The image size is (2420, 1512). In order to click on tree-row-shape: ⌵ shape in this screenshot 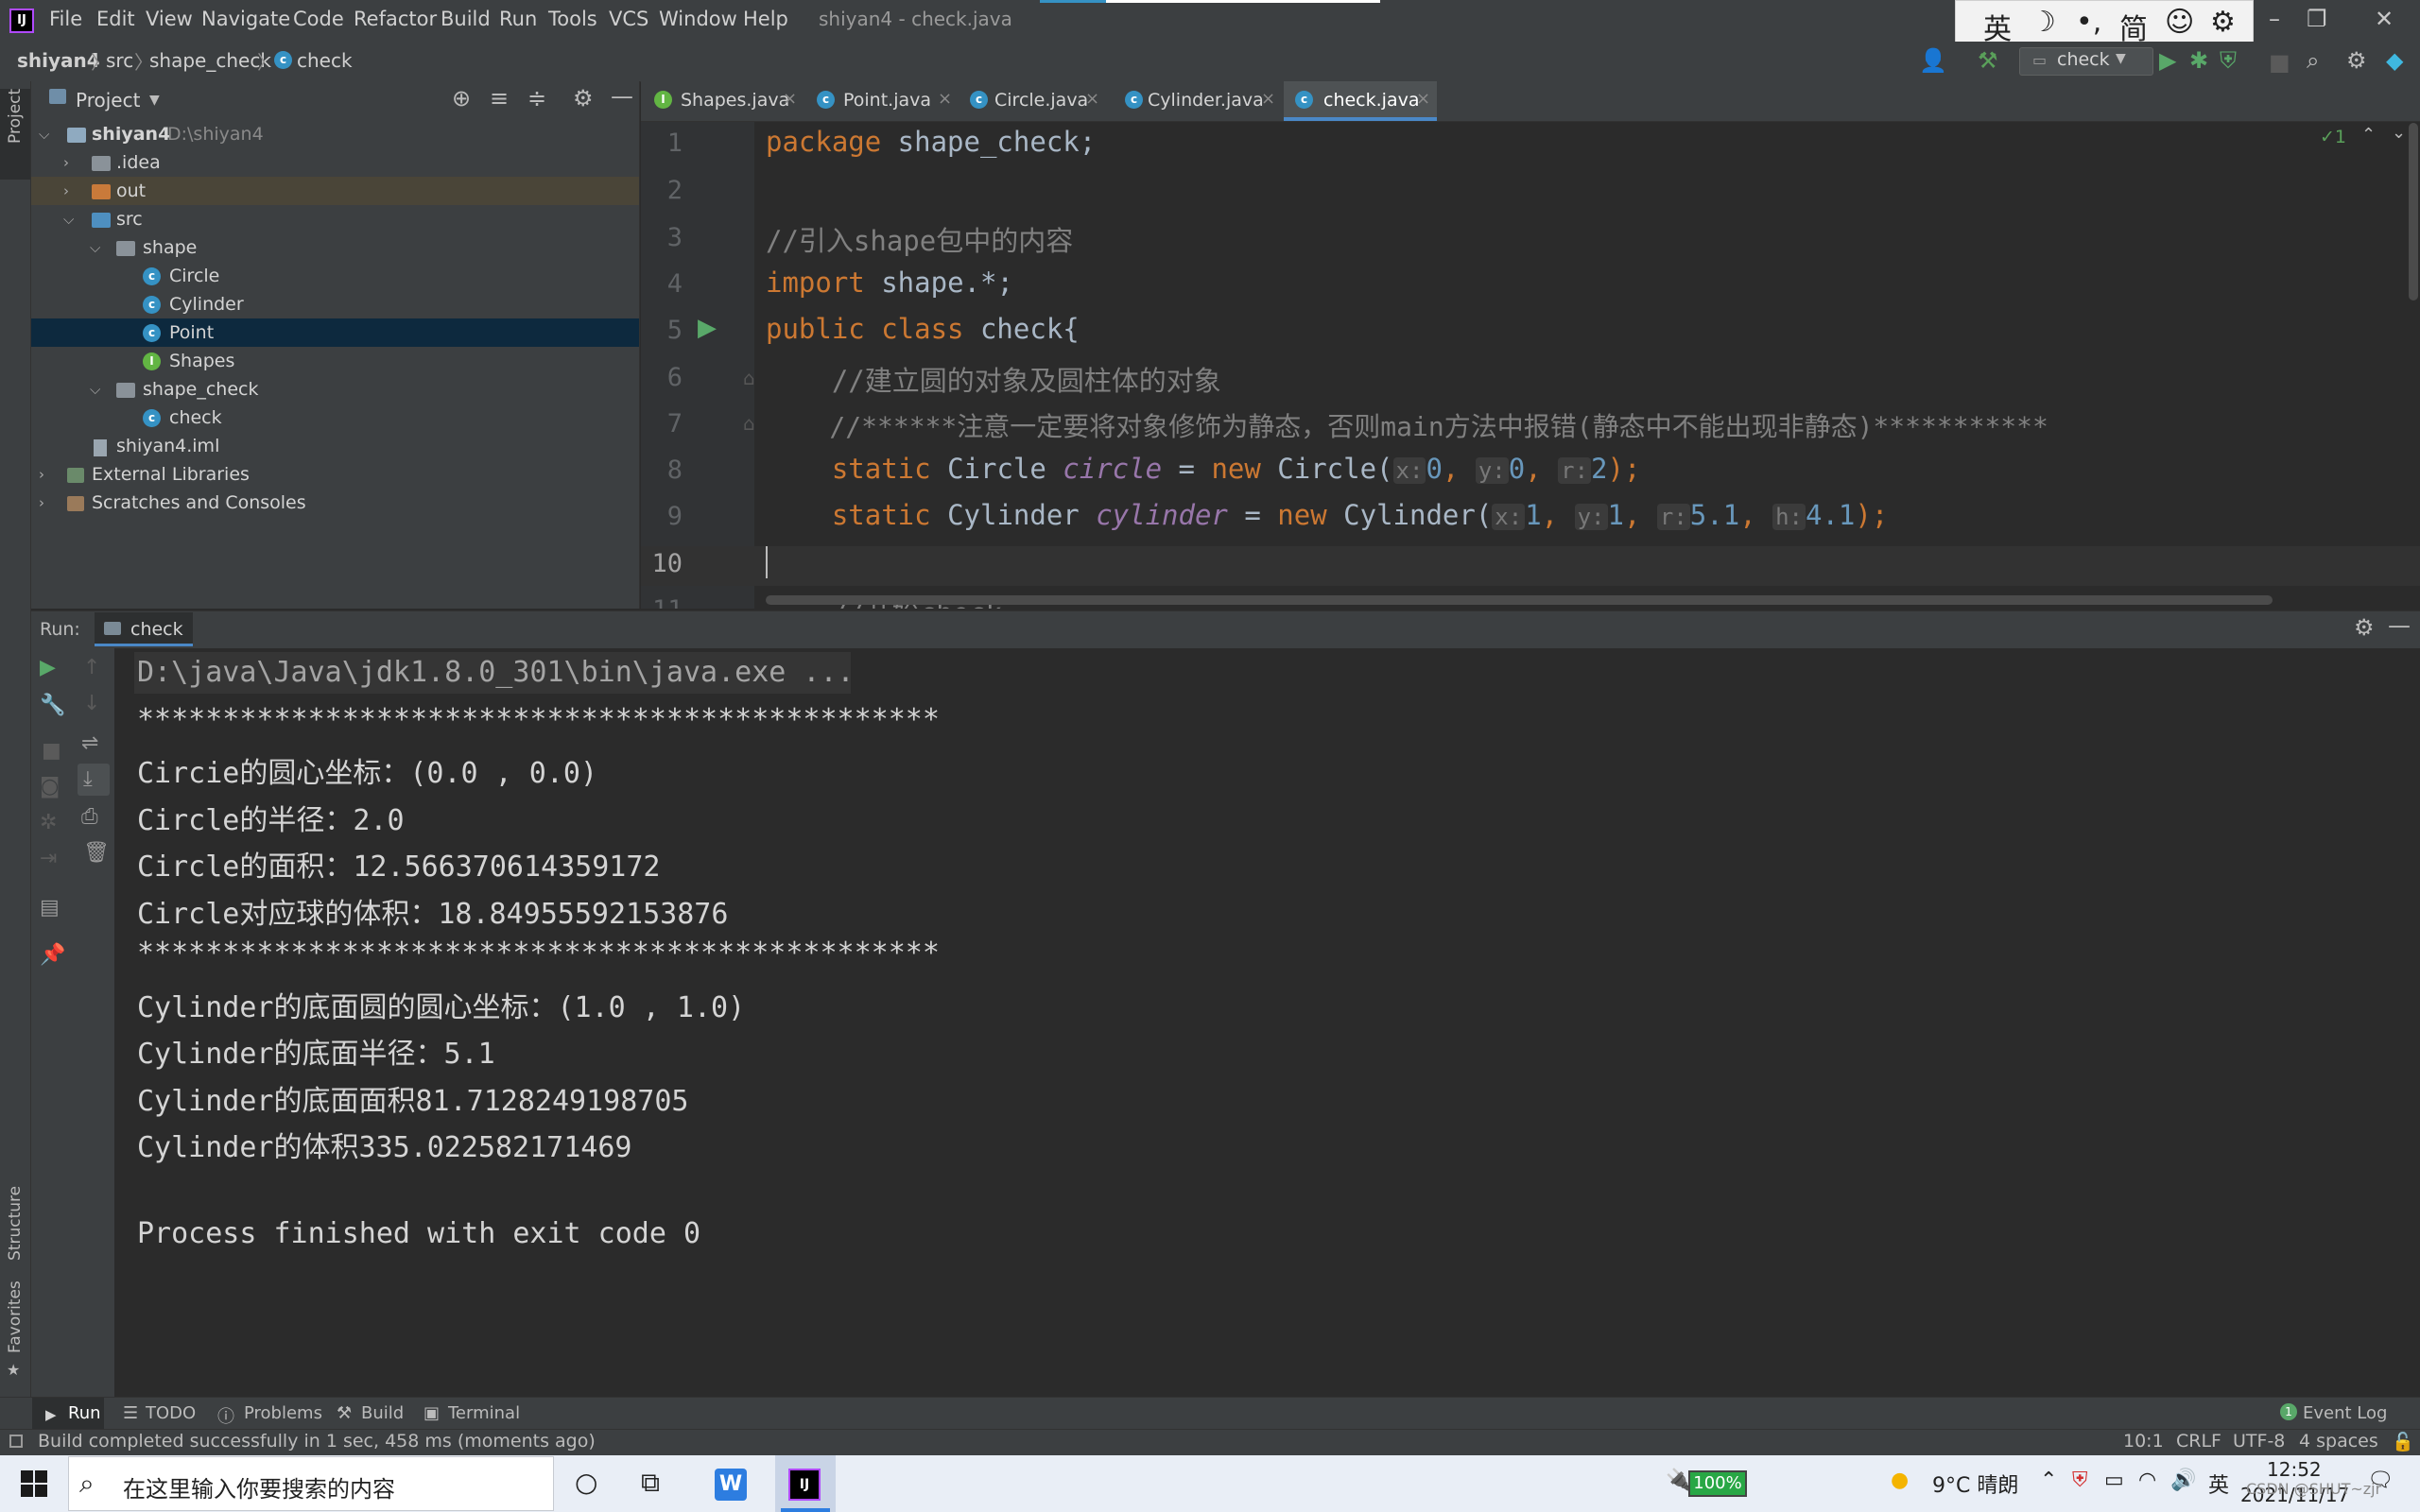, I will do `click(335, 247)`.